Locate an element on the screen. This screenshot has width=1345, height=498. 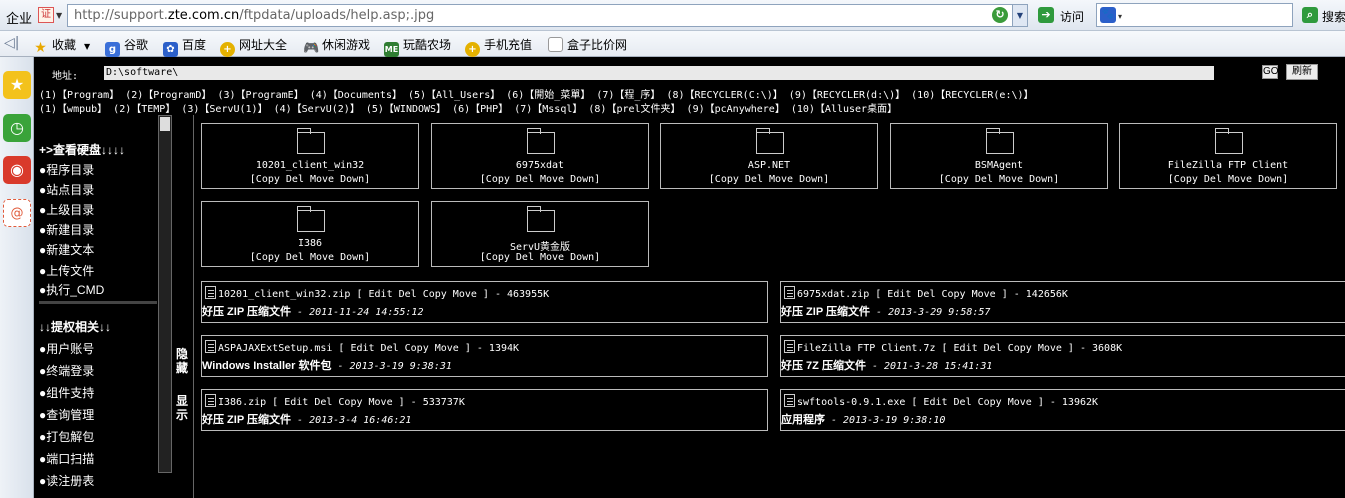
mode-dropdown-icon: ▼ is located at coordinates (59, 15).